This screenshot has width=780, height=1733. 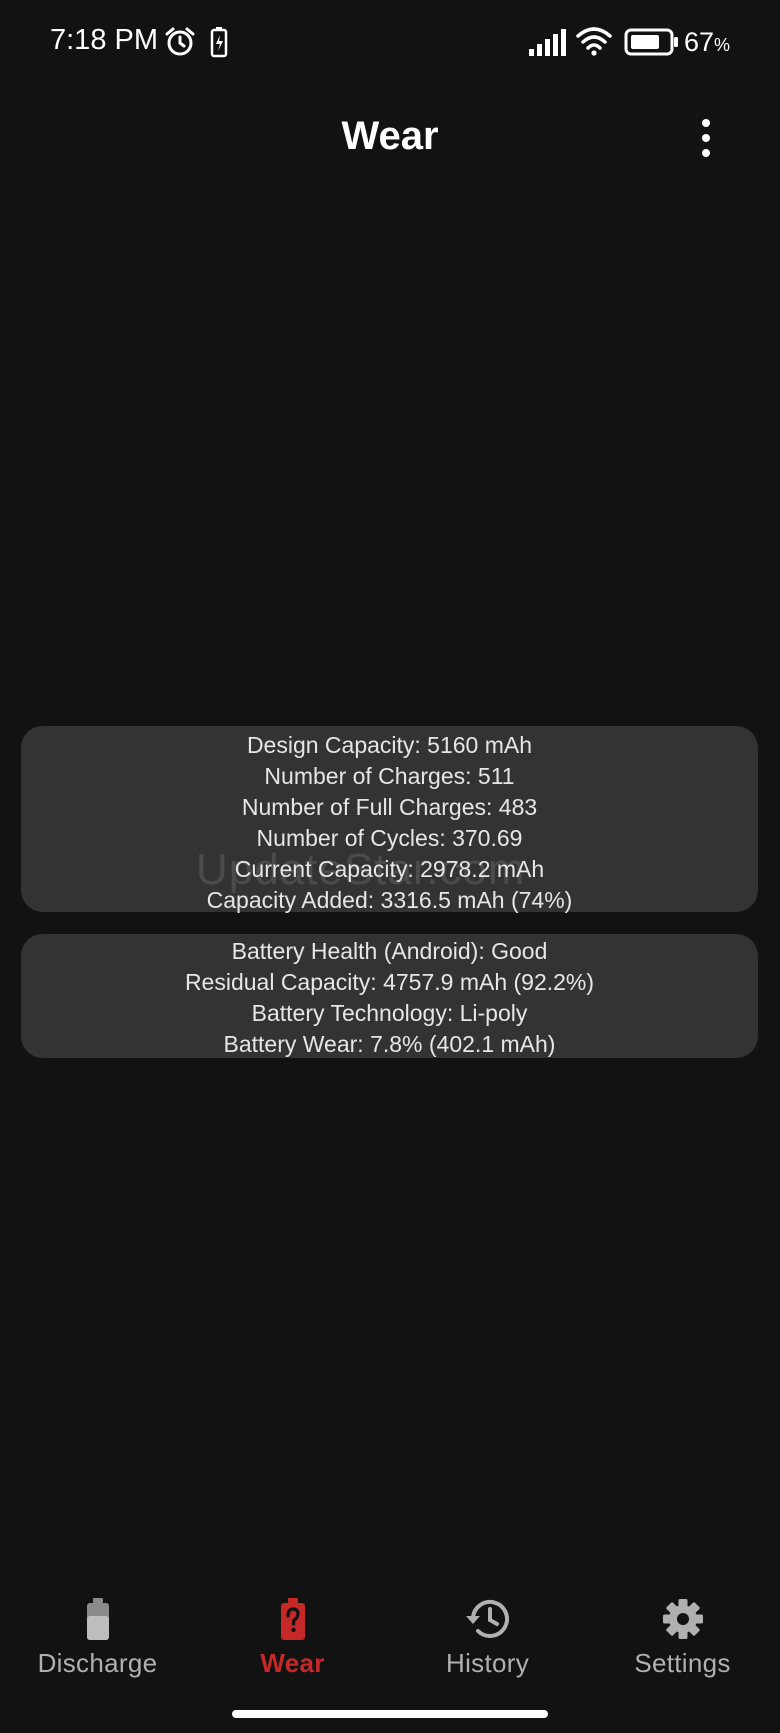 What do you see at coordinates (683, 1621) in the screenshot?
I see `gear-icon` at bounding box center [683, 1621].